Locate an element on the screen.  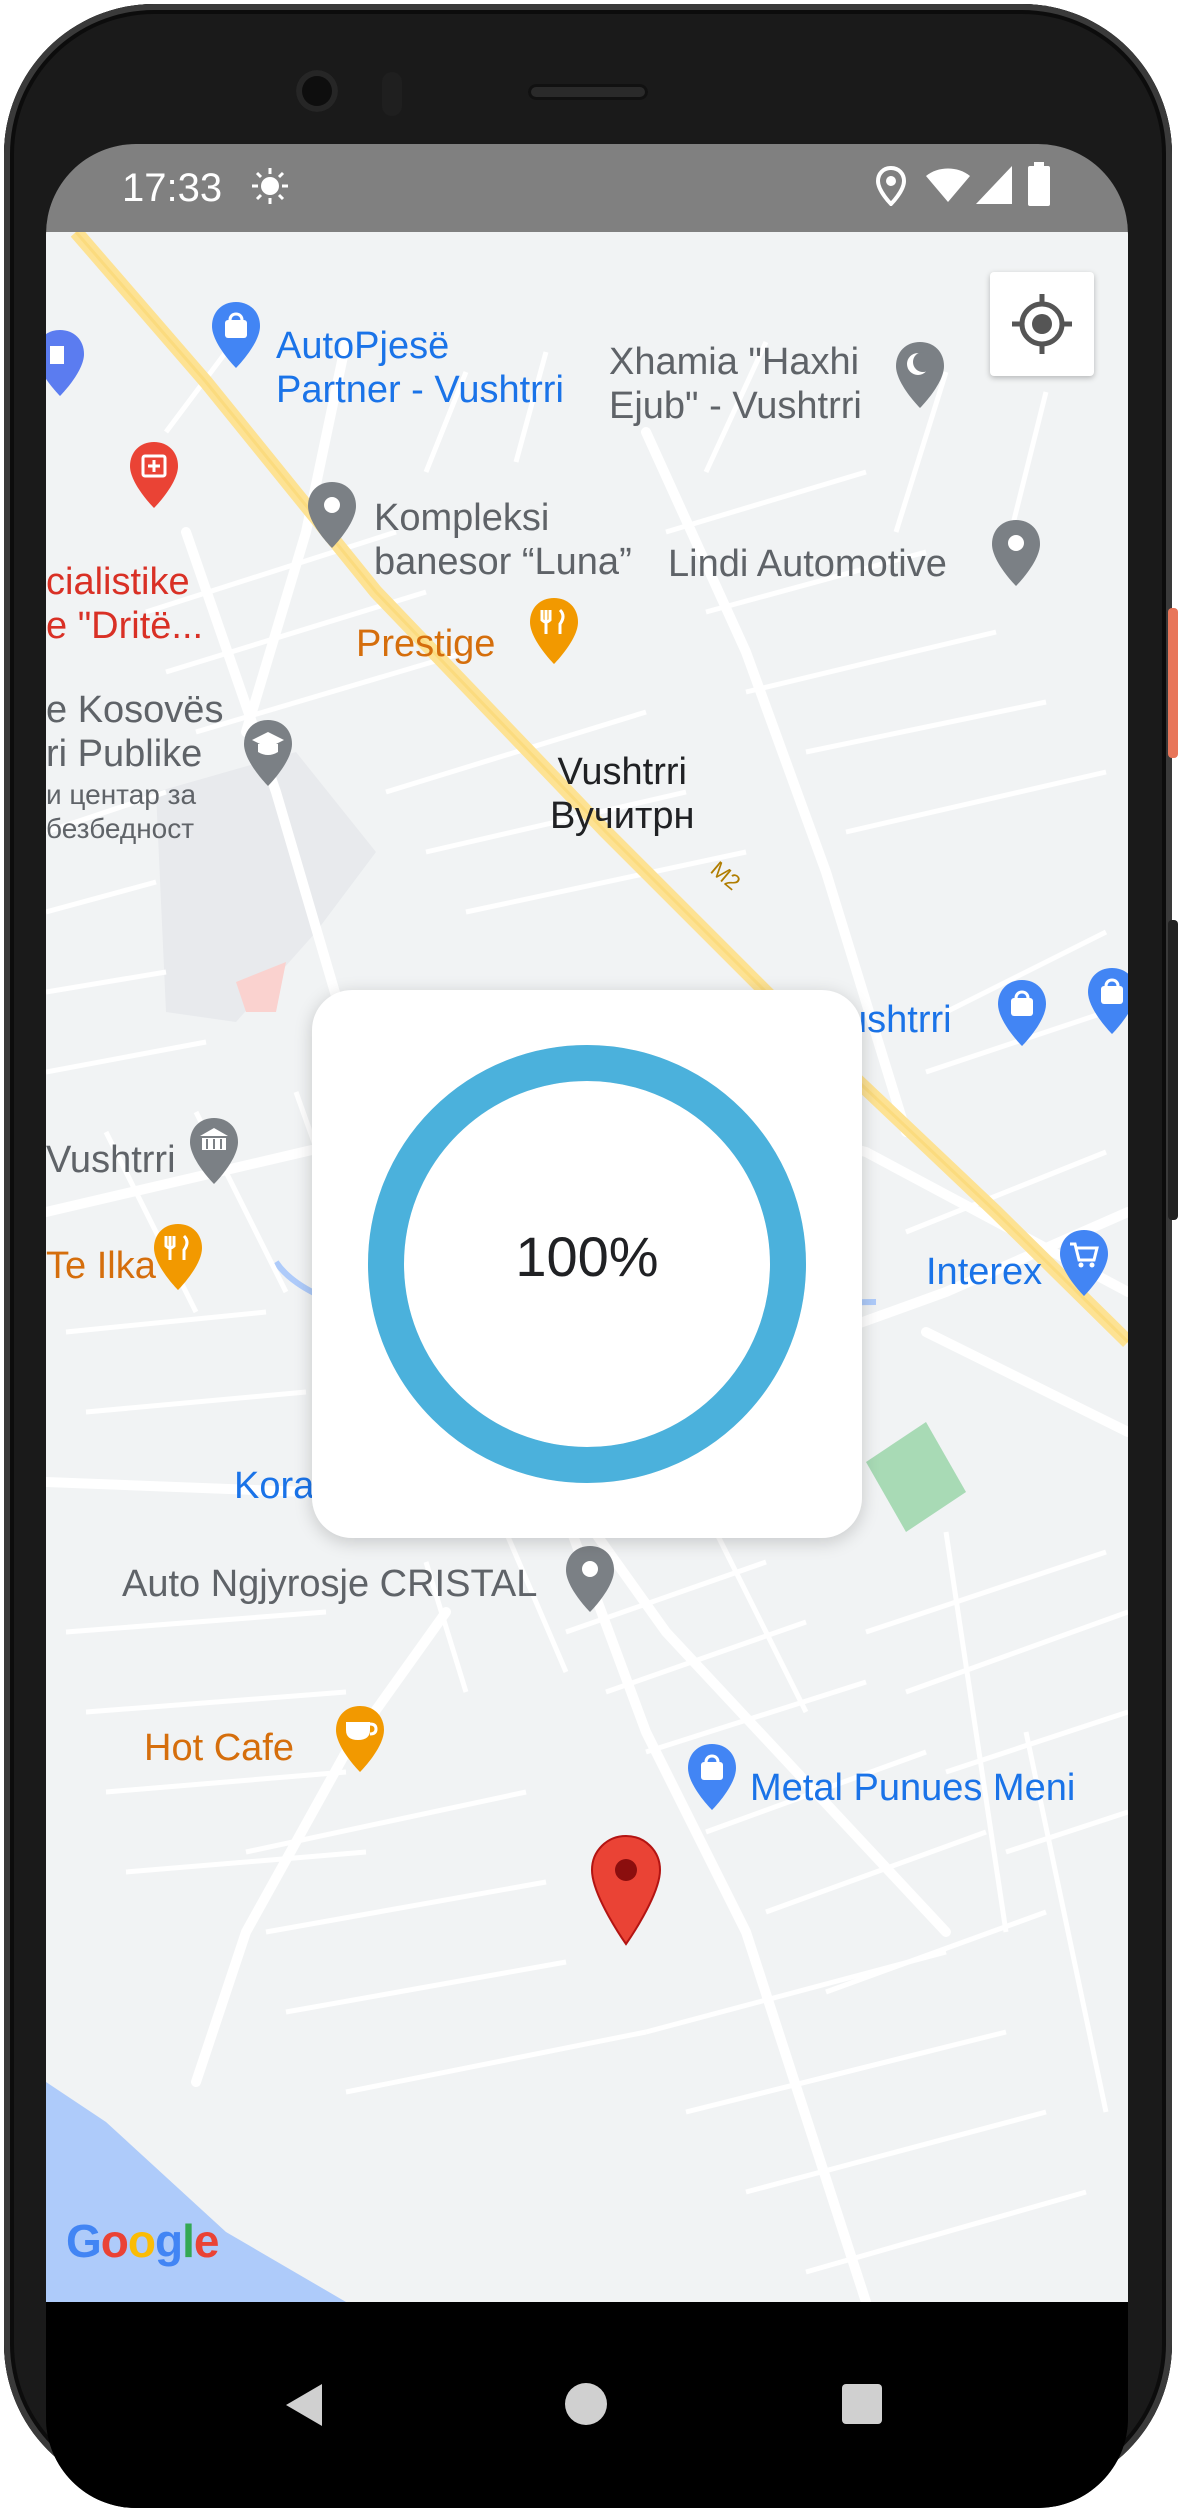
poi-label-autopjese: AutoPjesë Partner - Vushtrri is located at coordinates (420, 368).